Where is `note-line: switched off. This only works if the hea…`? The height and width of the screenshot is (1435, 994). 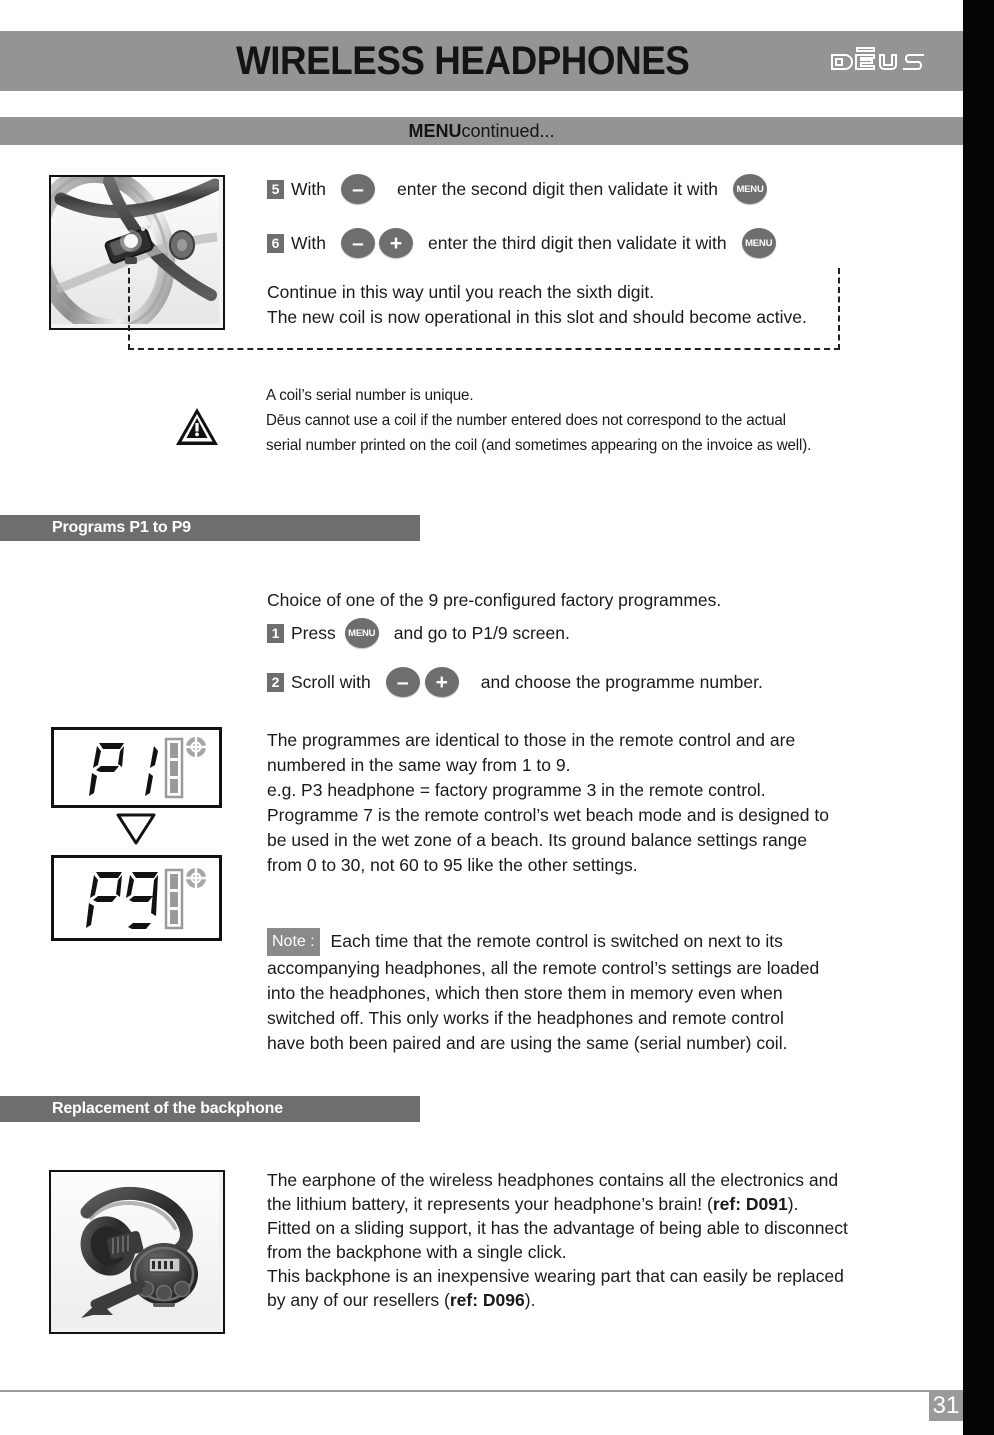
note-line: switched off. This only works if the hea… is located at coordinates (525, 1018).